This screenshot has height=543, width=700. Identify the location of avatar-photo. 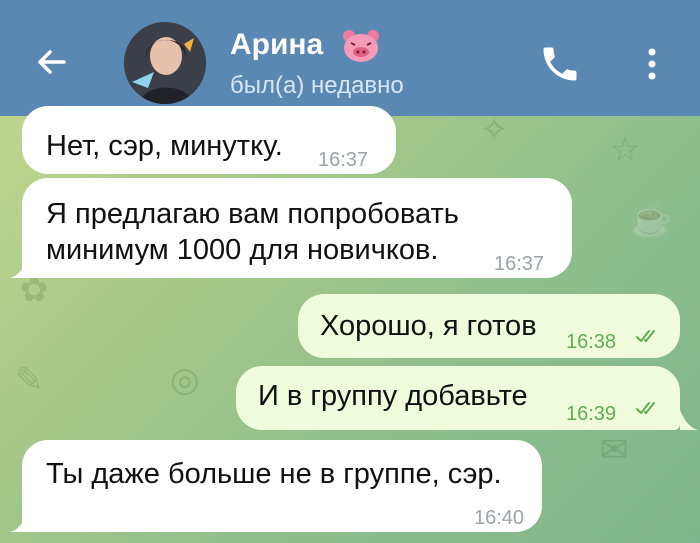
(165, 63).